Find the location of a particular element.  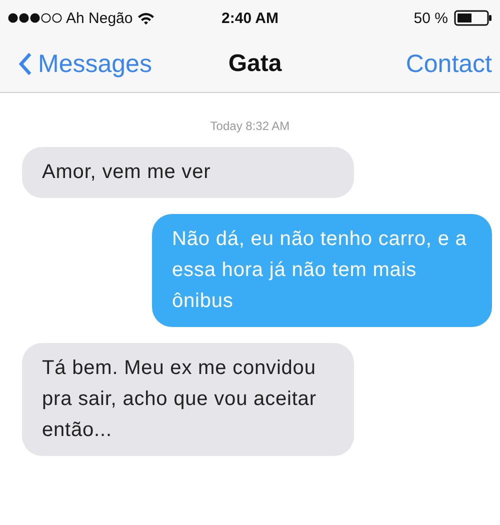

back-button: Messages is located at coordinates (85, 64).